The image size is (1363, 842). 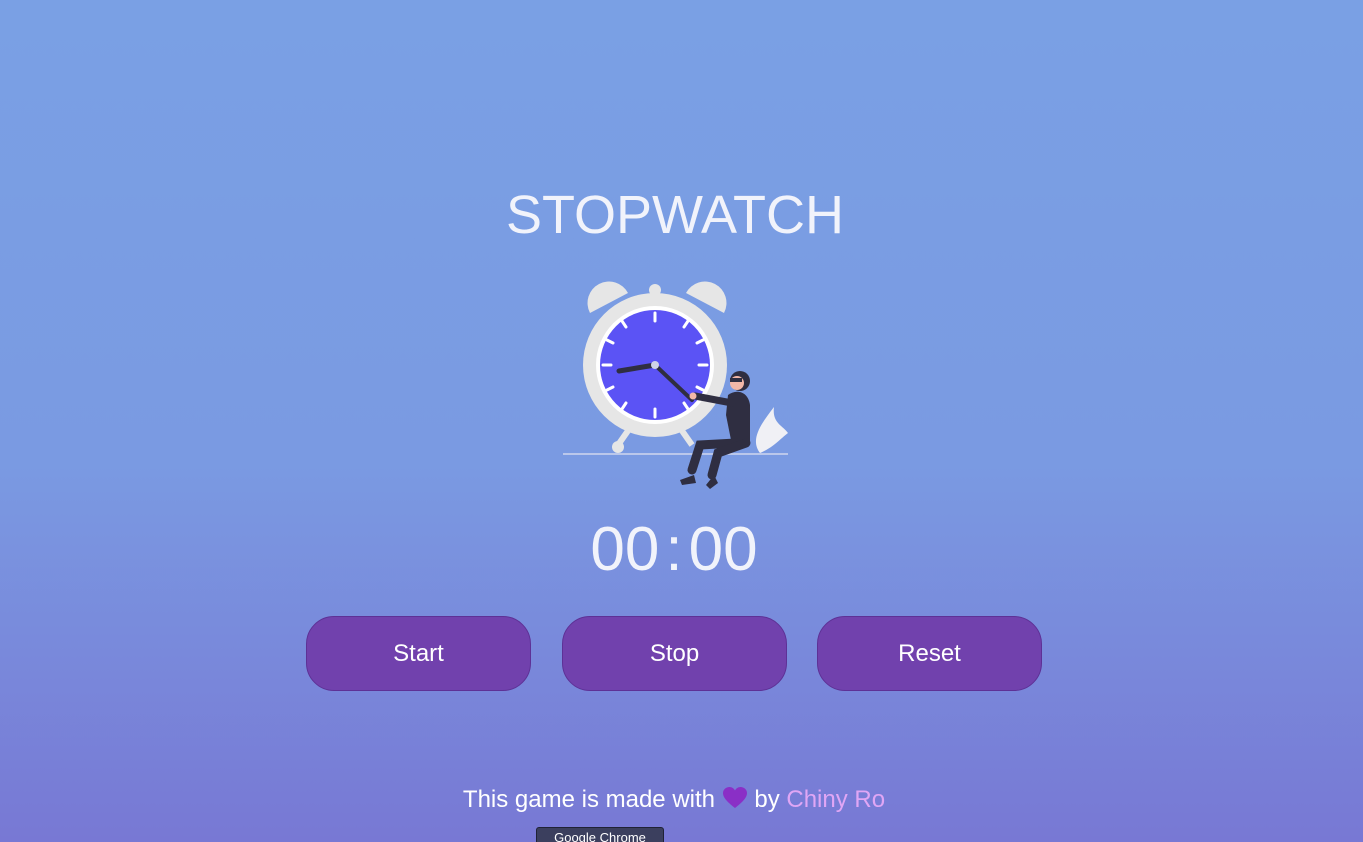 What do you see at coordinates (734, 797) in the screenshot?
I see `heart-icon` at bounding box center [734, 797].